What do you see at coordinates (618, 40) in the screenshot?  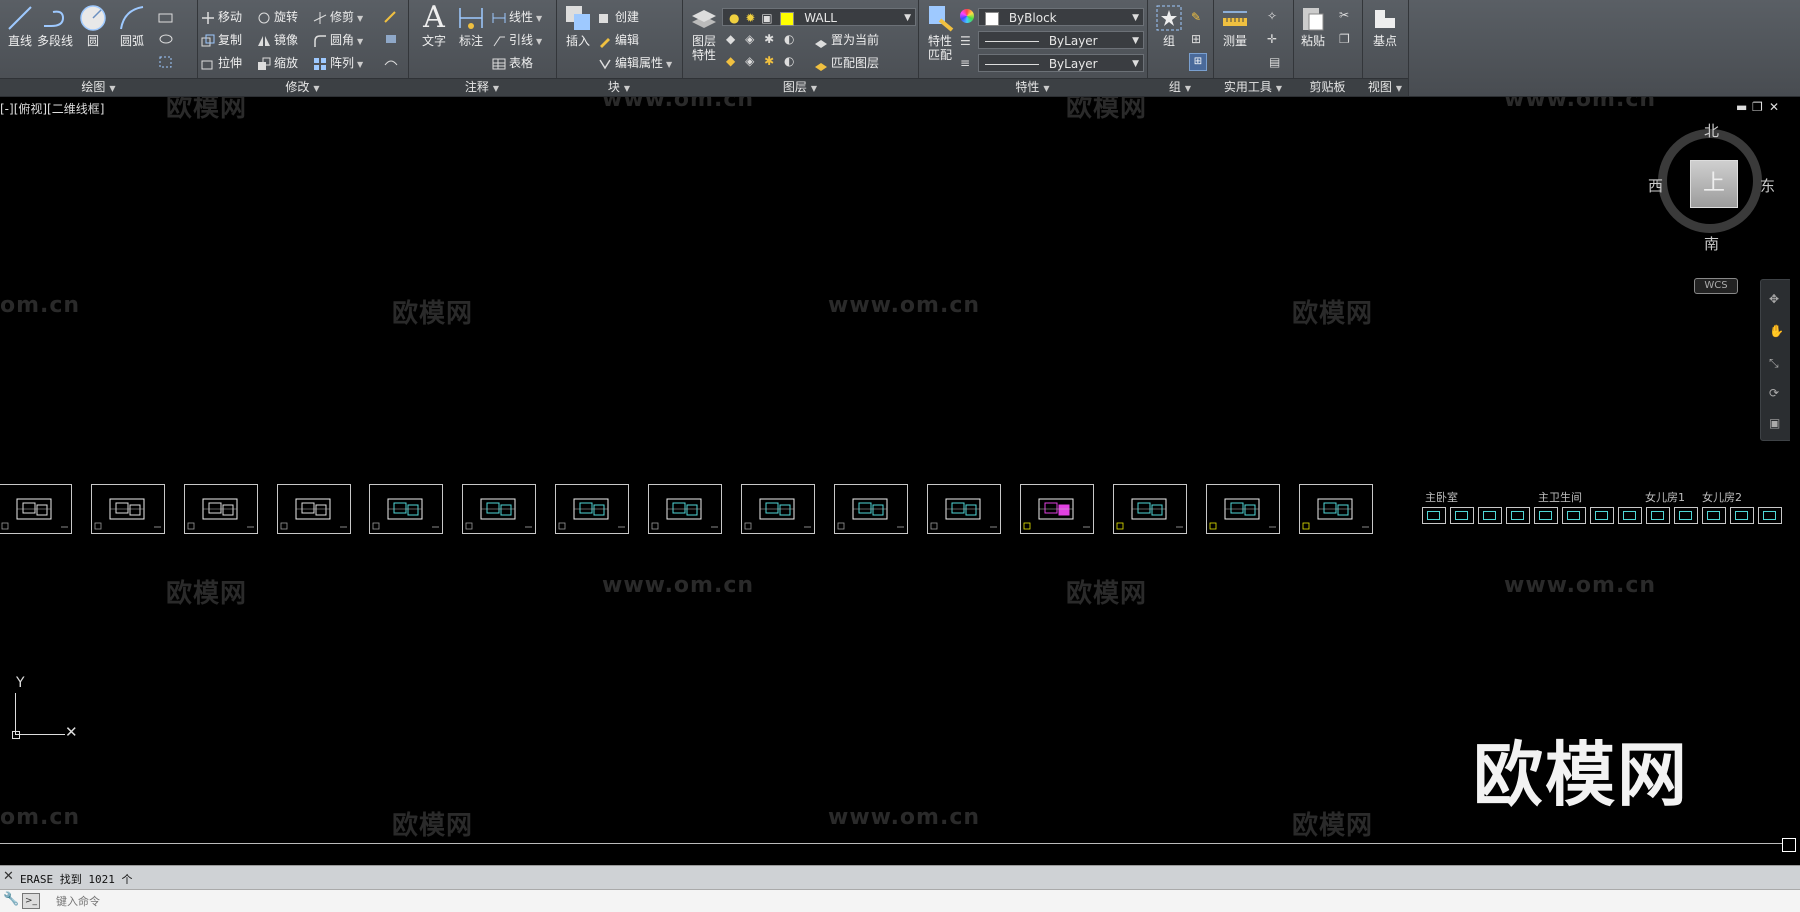 I see `edit-block-tool: 编辑` at bounding box center [618, 40].